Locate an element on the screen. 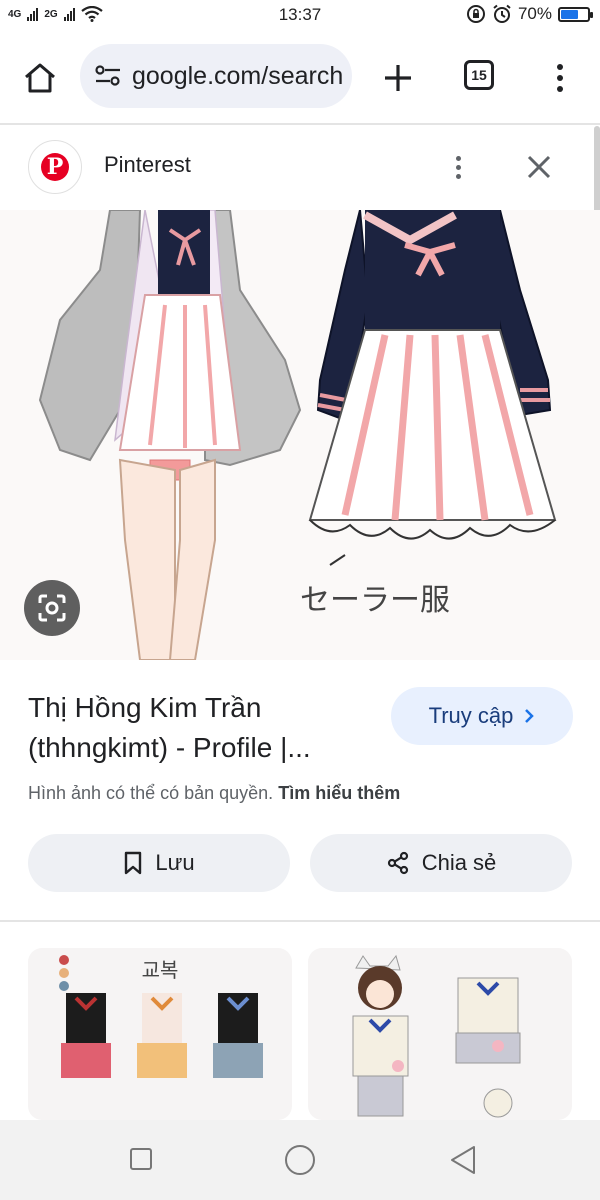  browser-menu-button is located at coordinates (560, 78).